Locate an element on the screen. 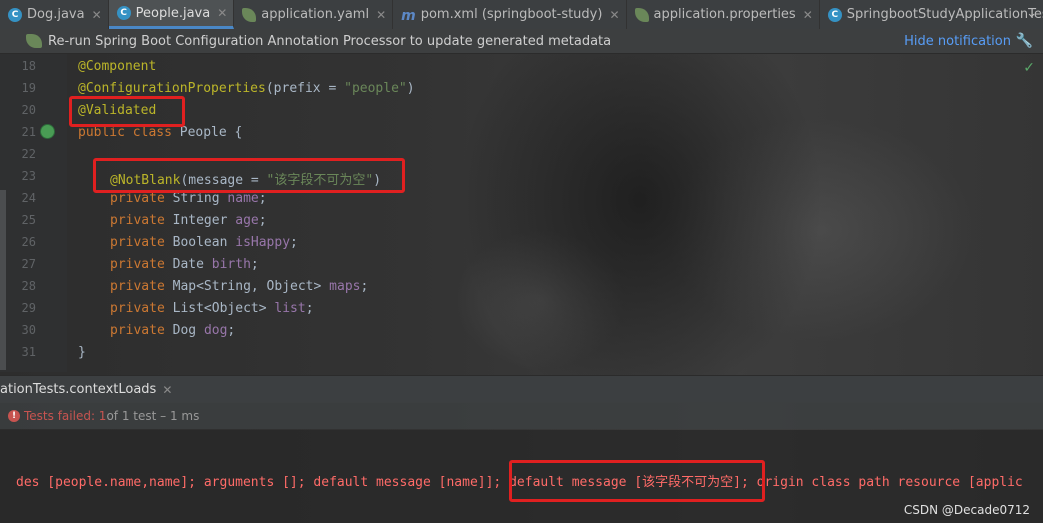 The height and width of the screenshot is (523, 1043). line-number: 24 is located at coordinates (28, 198).